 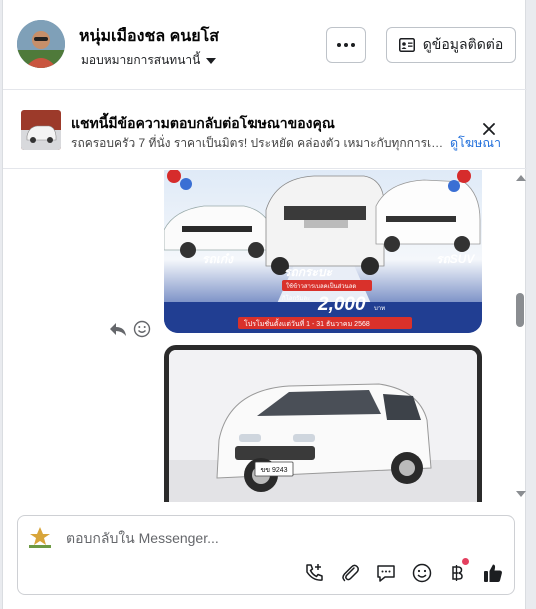 I want to click on view-contact-label: ดูข้อมูลติดต่อ, so click(x=463, y=44).